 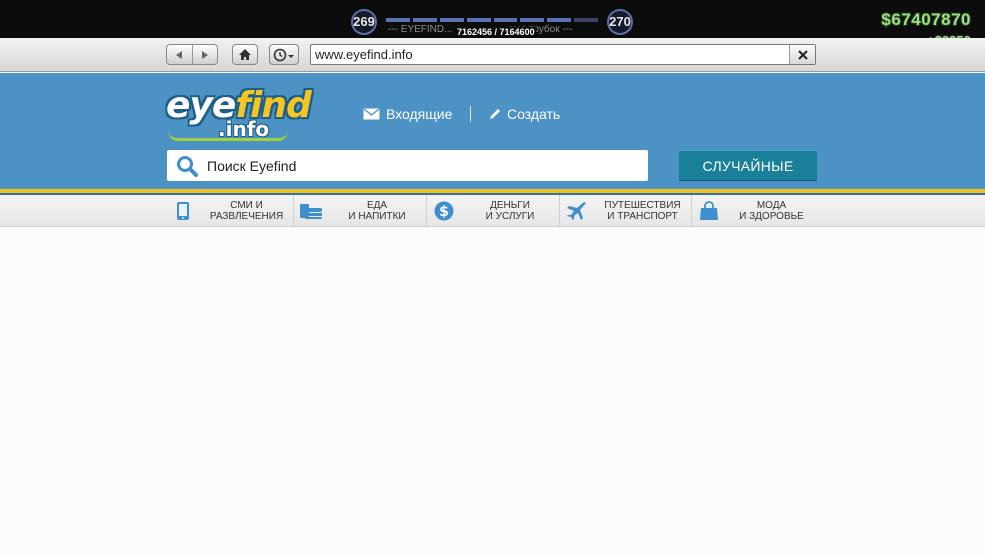 What do you see at coordinates (771, 205) in the screenshot?
I see `category-line1: МОДА` at bounding box center [771, 205].